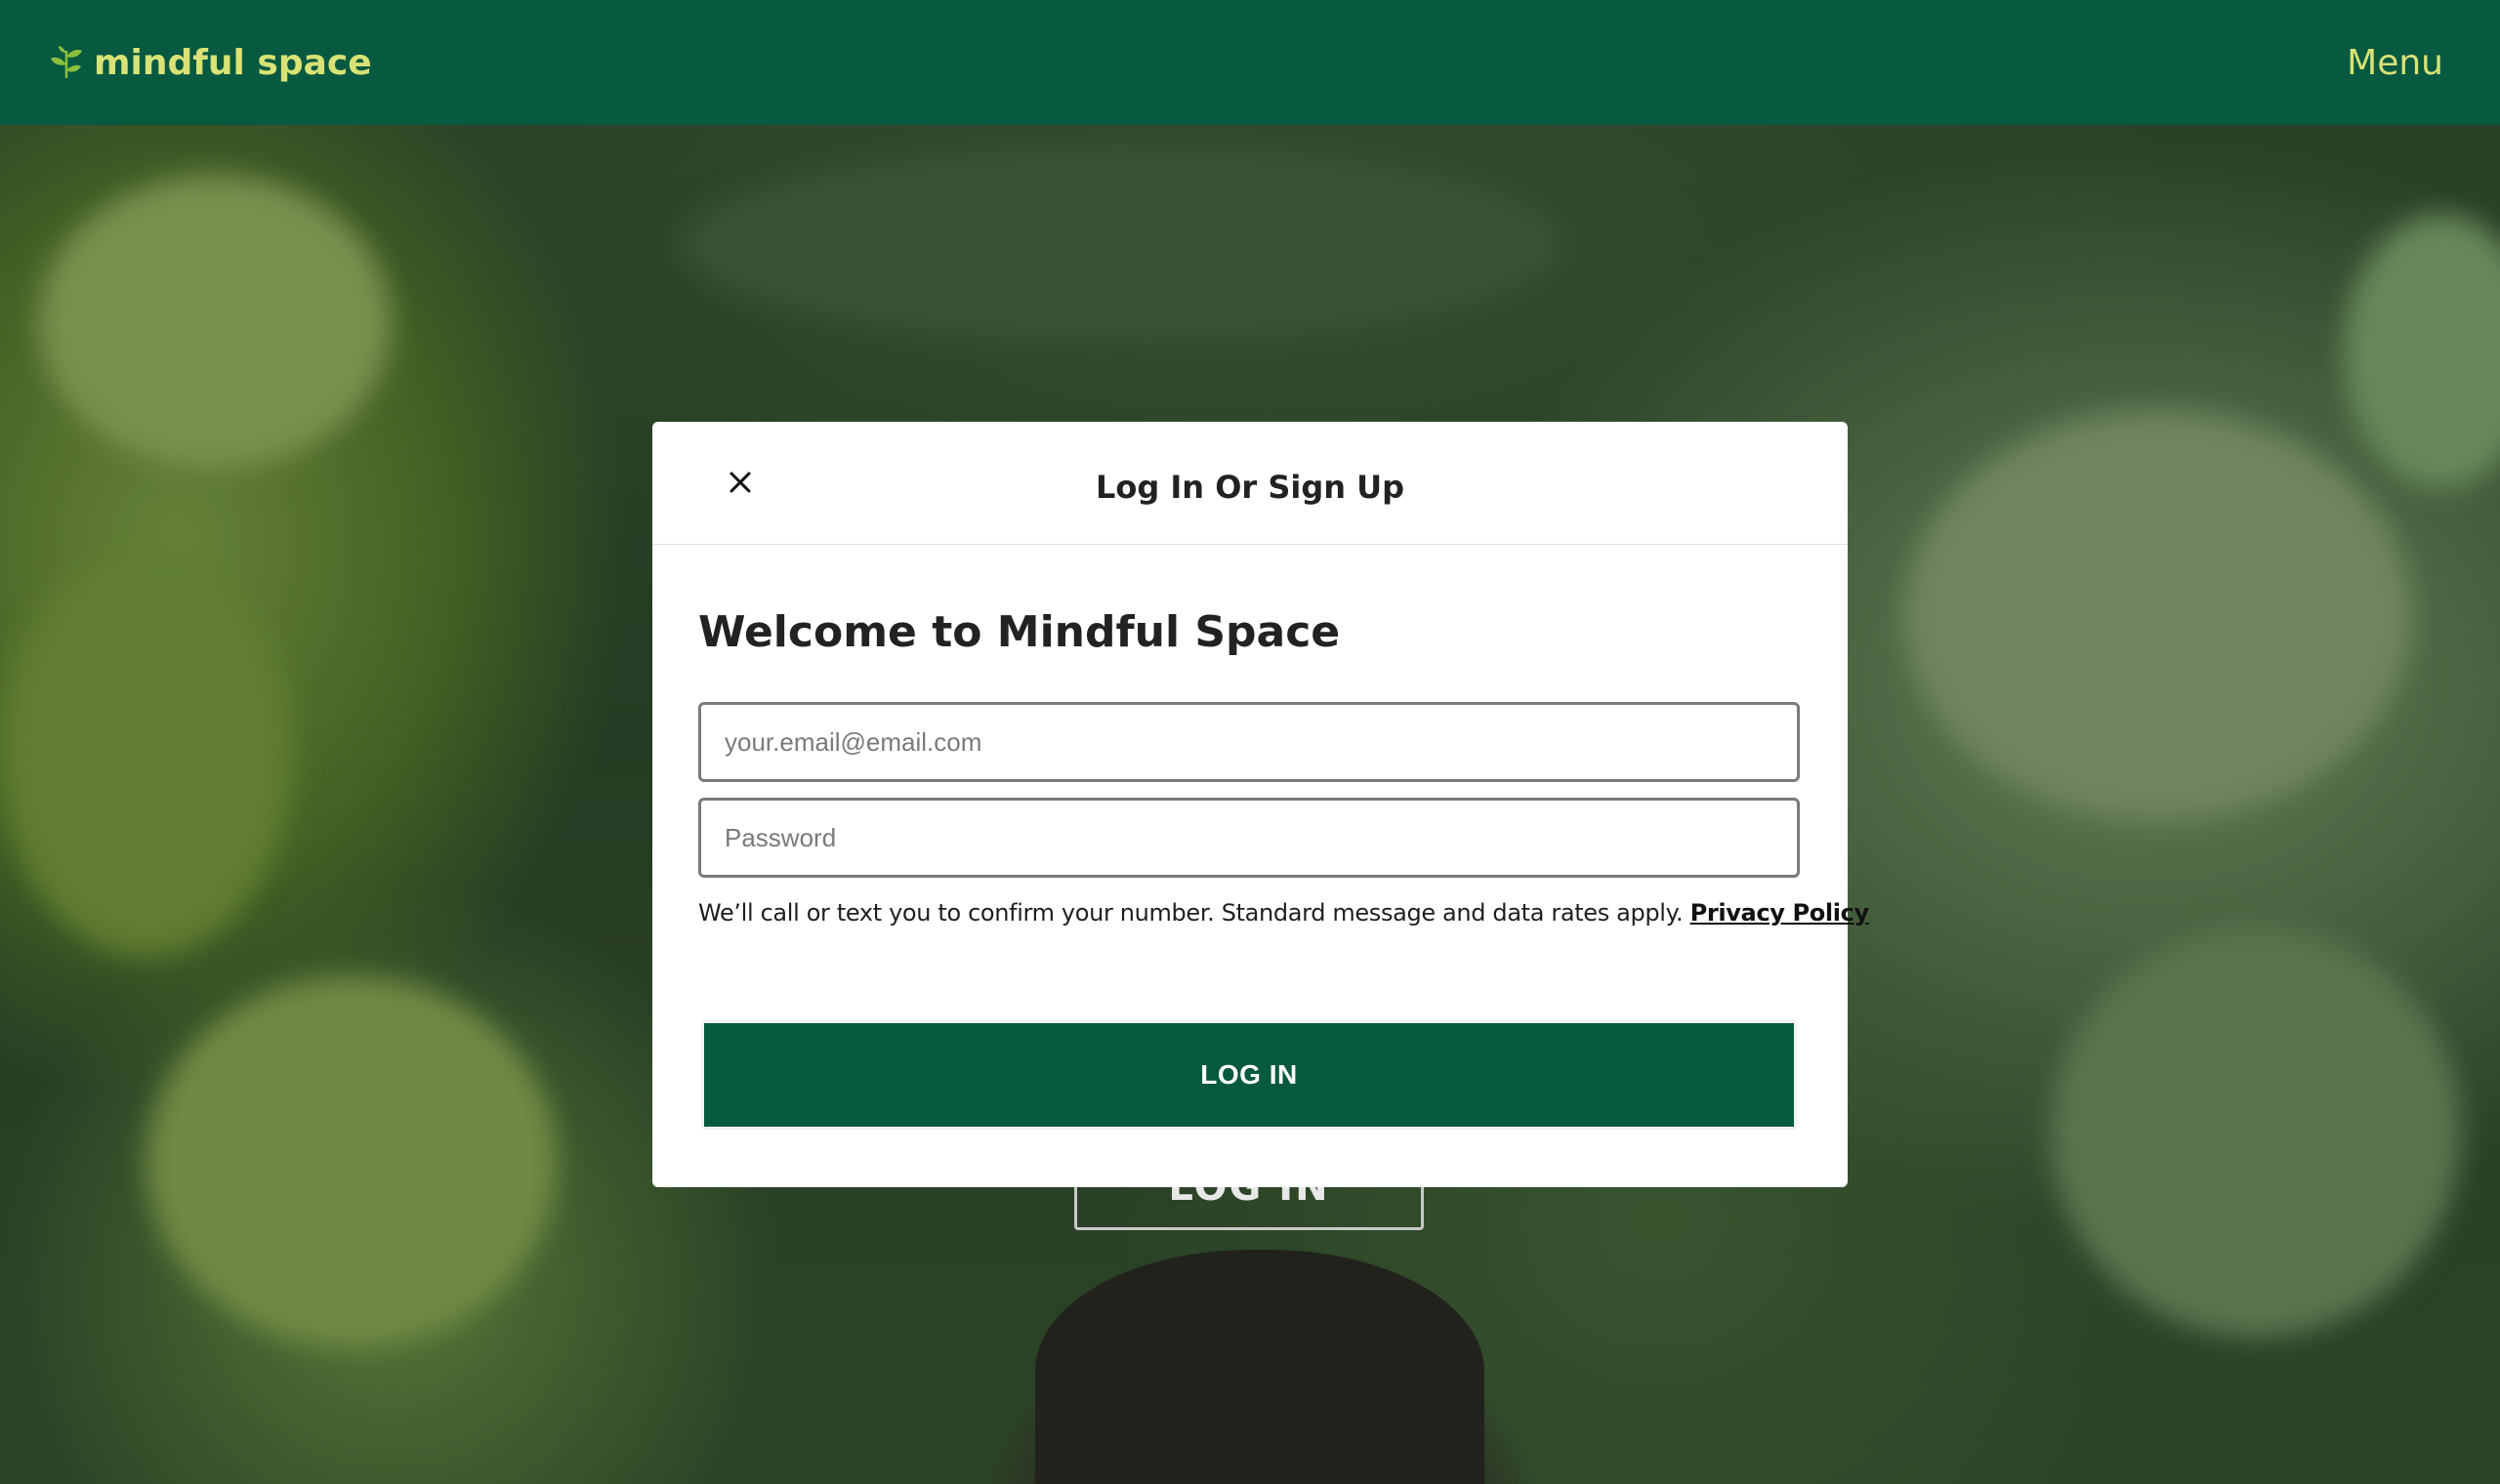 Image resolution: width=2500 pixels, height=1484 pixels. Describe the element at coordinates (1250, 63) in the screenshot. I see `top-navbar: mindful space Menu` at that location.